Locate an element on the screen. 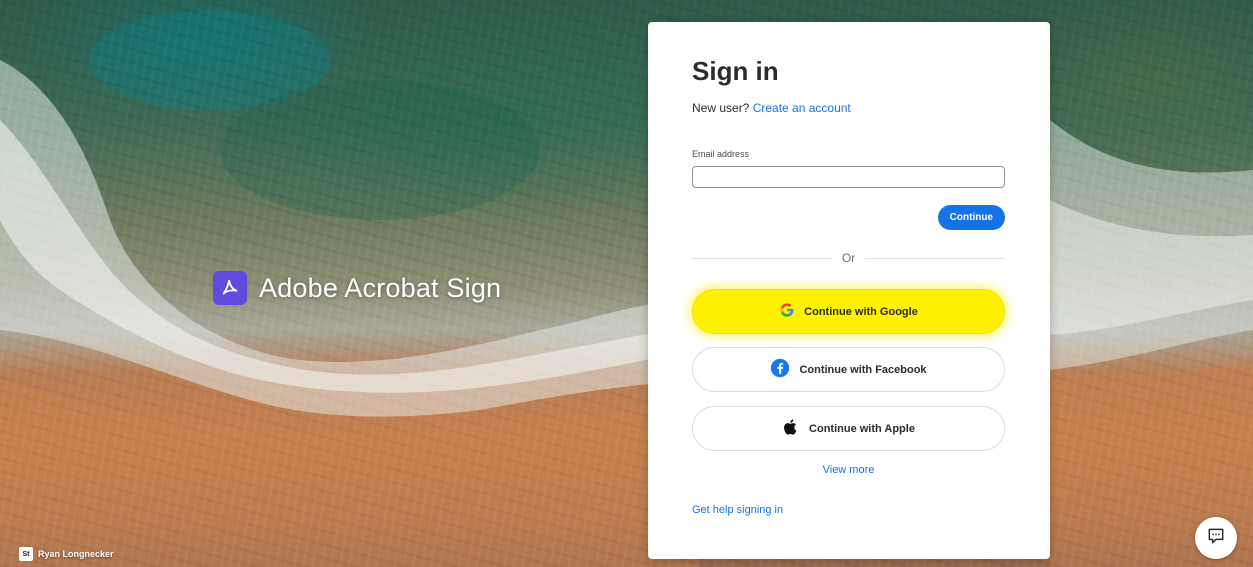 The width and height of the screenshot is (1253, 567). acrobat-logo-icon is located at coordinates (230, 288).